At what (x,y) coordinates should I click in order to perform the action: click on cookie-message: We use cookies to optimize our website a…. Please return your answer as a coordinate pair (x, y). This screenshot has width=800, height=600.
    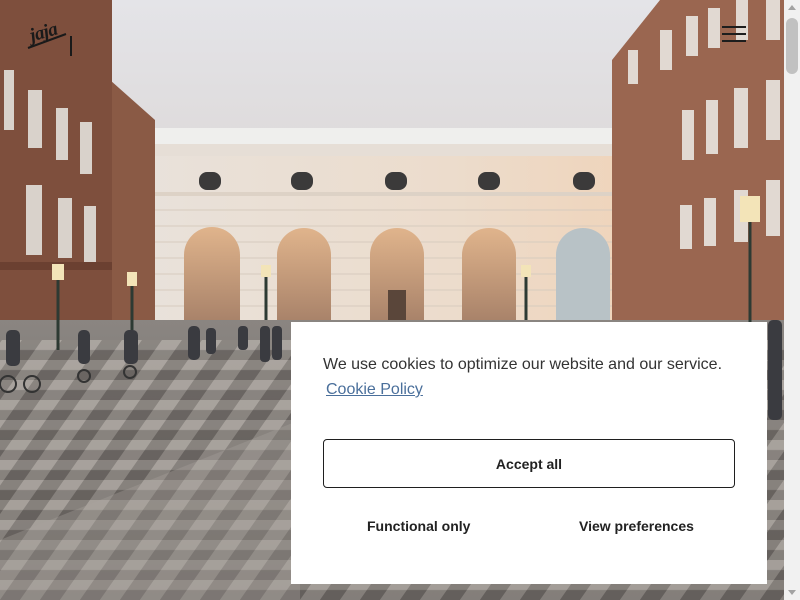
    Looking at the image, I should click on (523, 364).